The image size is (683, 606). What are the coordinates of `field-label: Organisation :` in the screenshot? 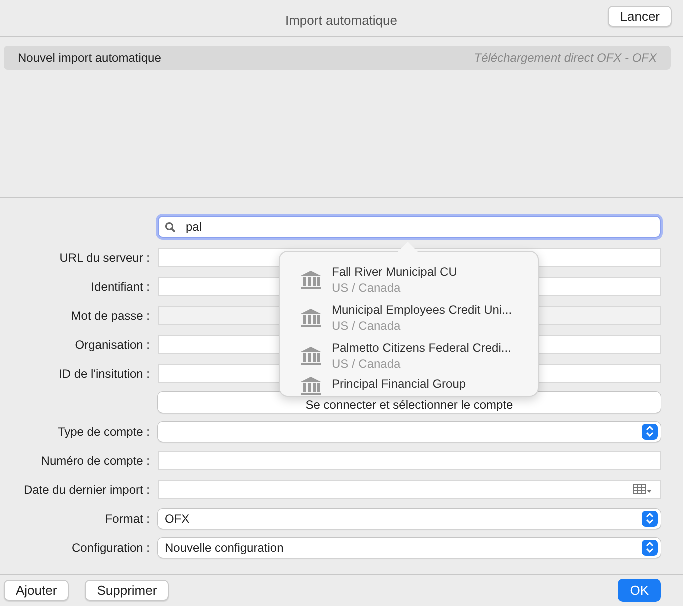 It's located at (112, 345).